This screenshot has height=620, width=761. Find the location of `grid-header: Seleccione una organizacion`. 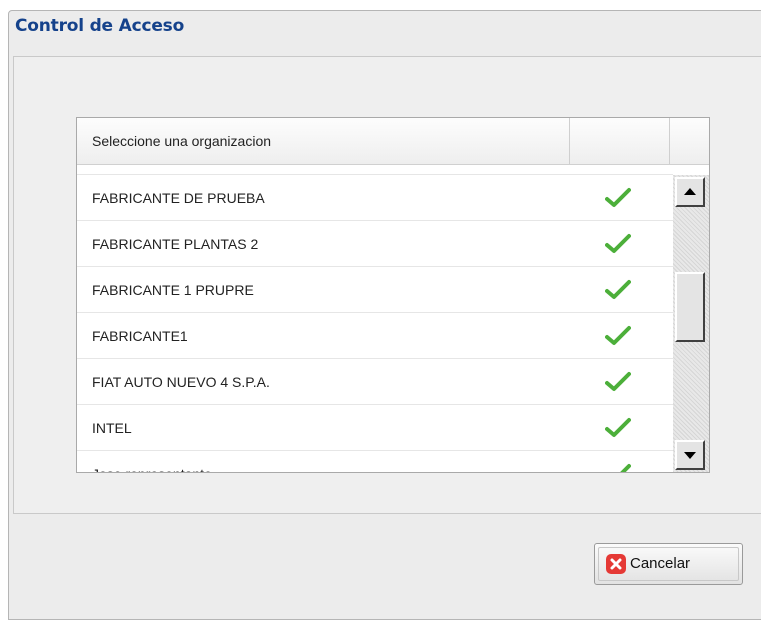

grid-header: Seleccione una organizacion is located at coordinates (393, 141).